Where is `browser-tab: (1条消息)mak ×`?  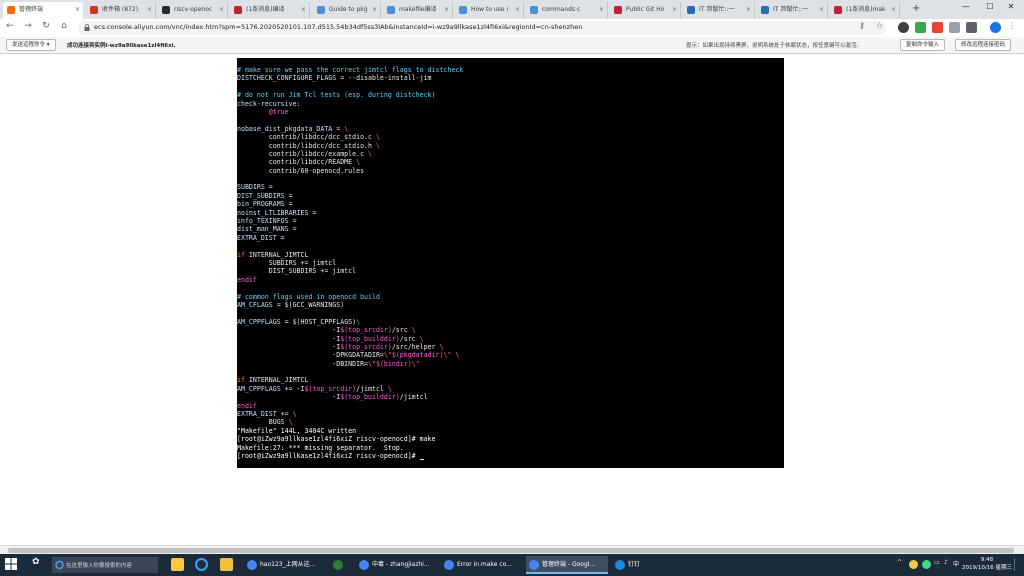
browser-tab: (1条消息)mak × is located at coordinates (865, 10).